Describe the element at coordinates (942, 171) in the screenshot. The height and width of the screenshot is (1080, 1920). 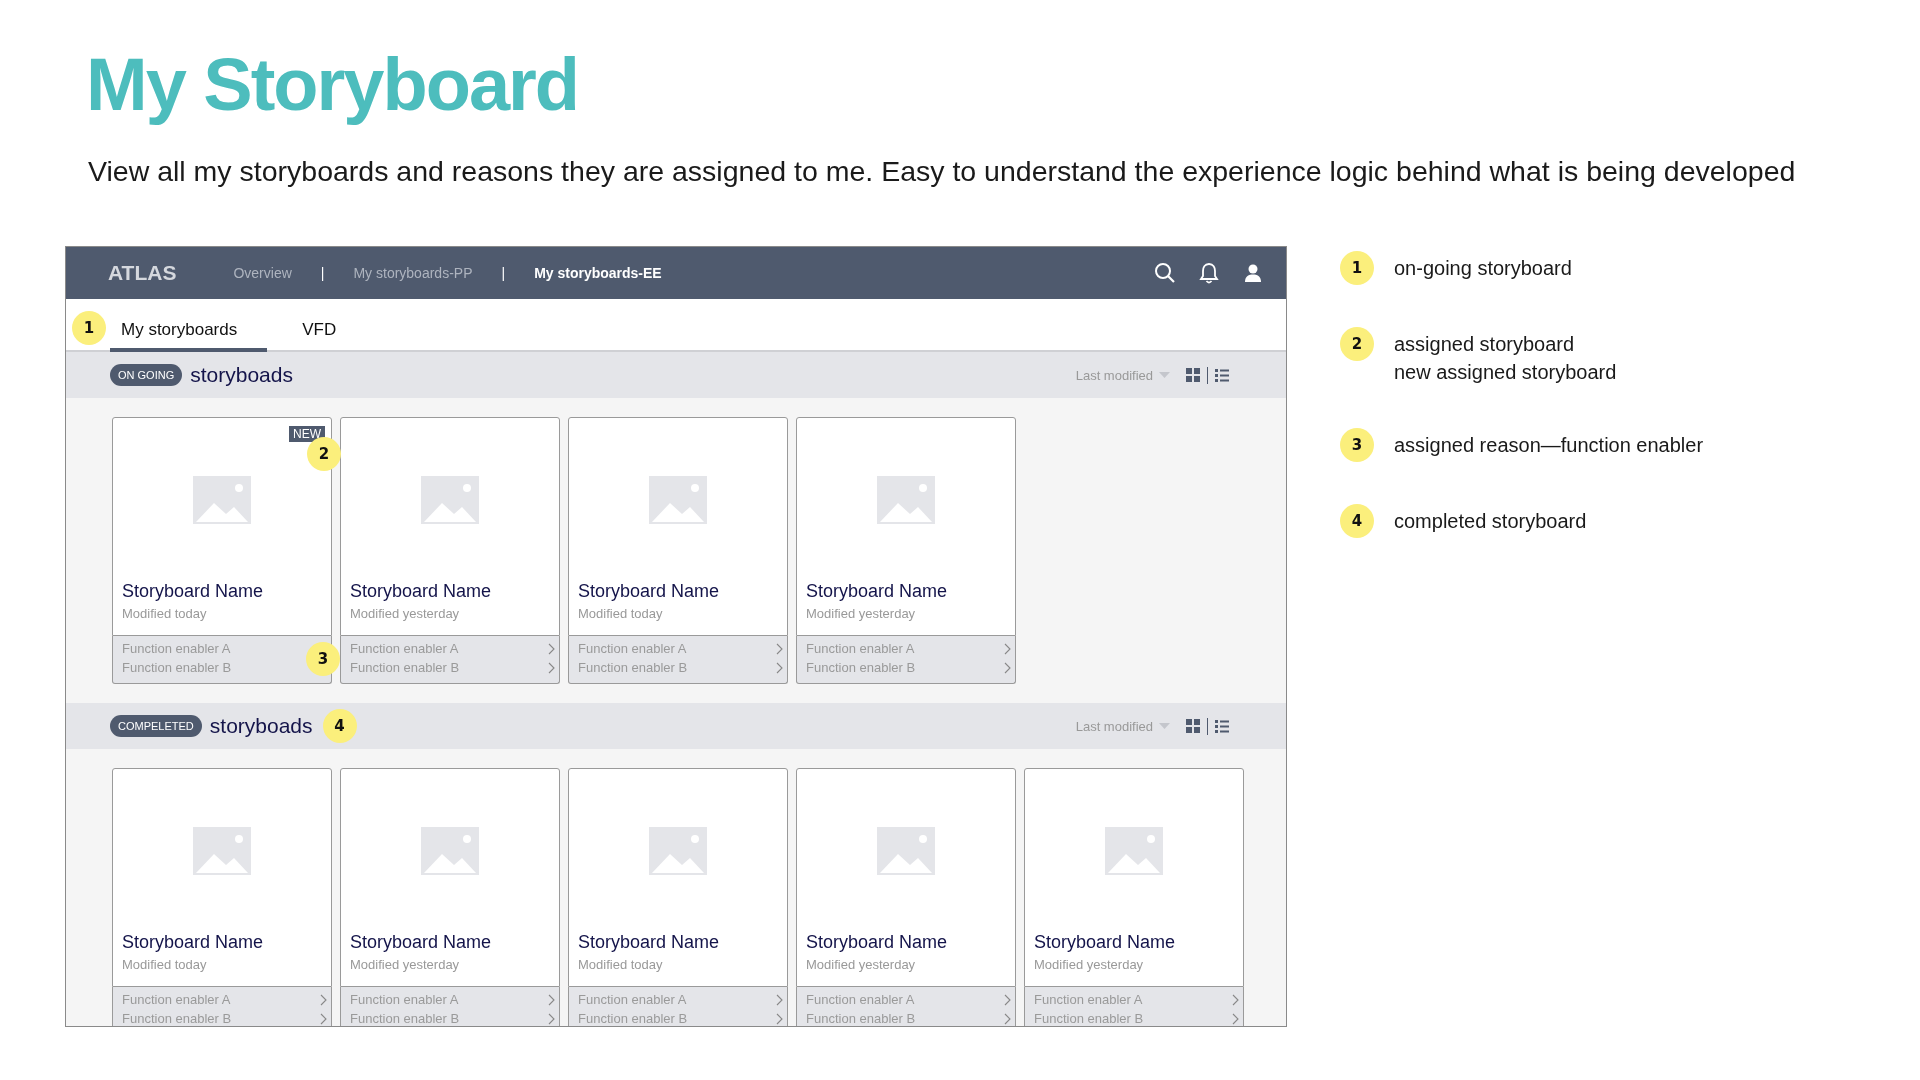
I see `slide-subtitle: View all my storyboards and reasons they are assigned to me. Easy to understand the experience logic behind what is being developed` at that location.